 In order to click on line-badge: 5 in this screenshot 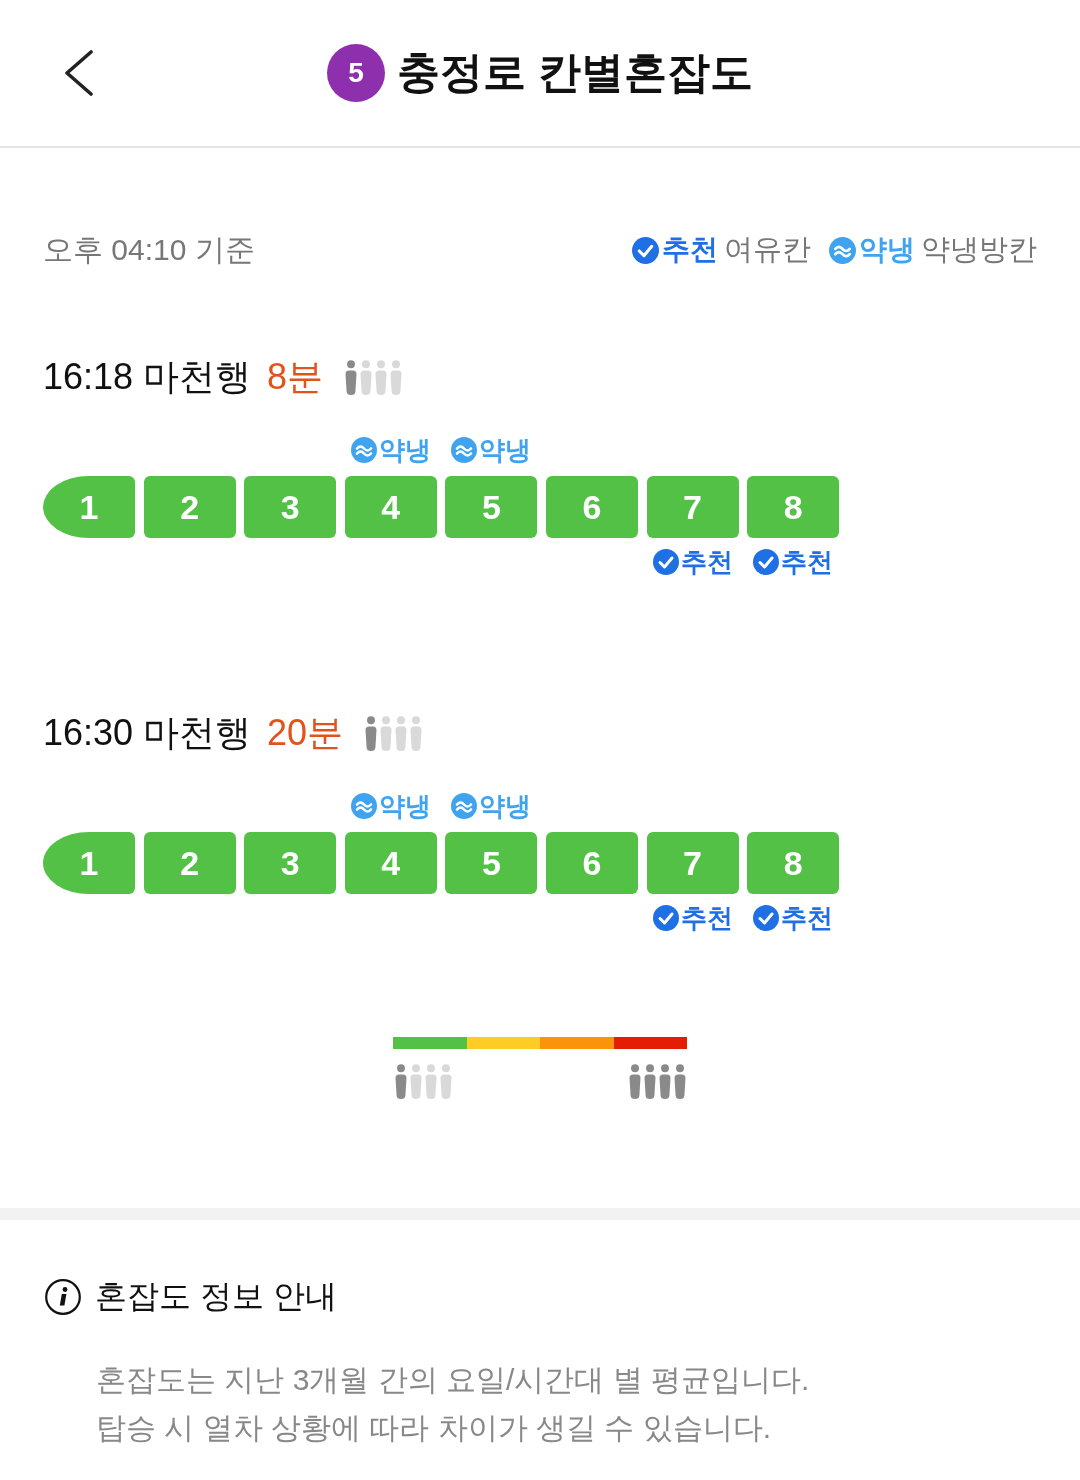, I will do `click(356, 73)`.